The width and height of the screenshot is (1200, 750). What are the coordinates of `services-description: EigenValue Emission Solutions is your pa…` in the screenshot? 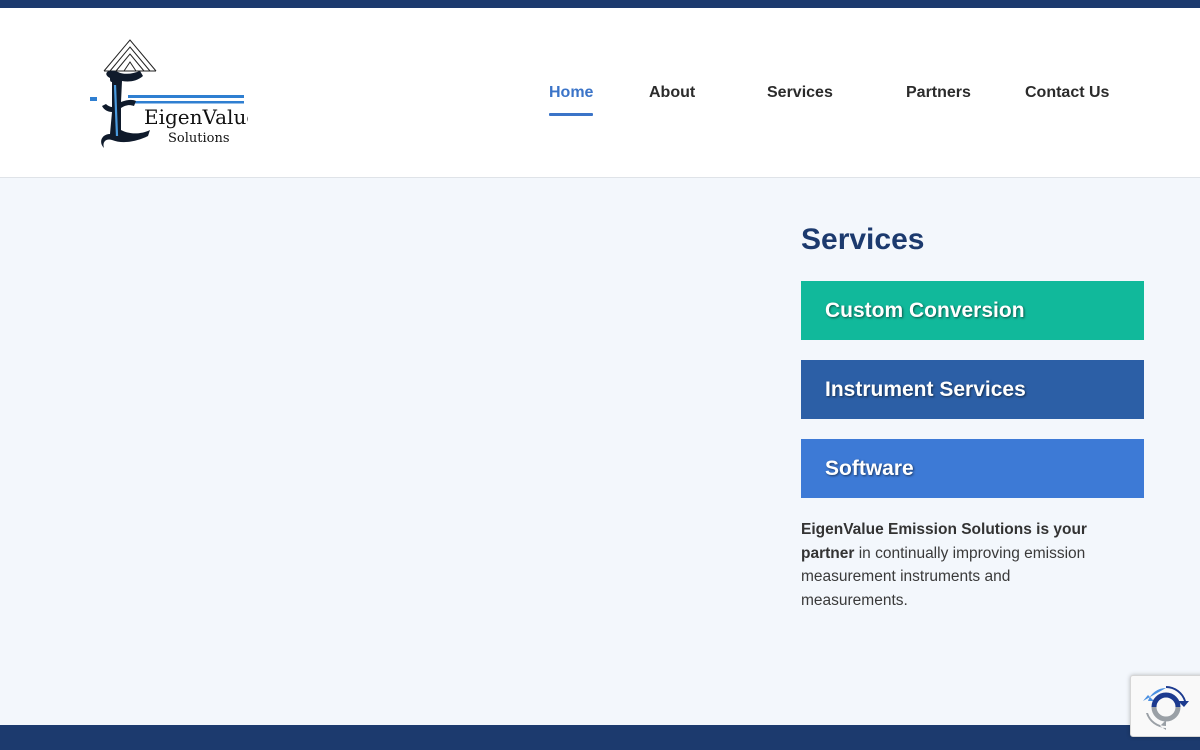 It's located at (961, 565).